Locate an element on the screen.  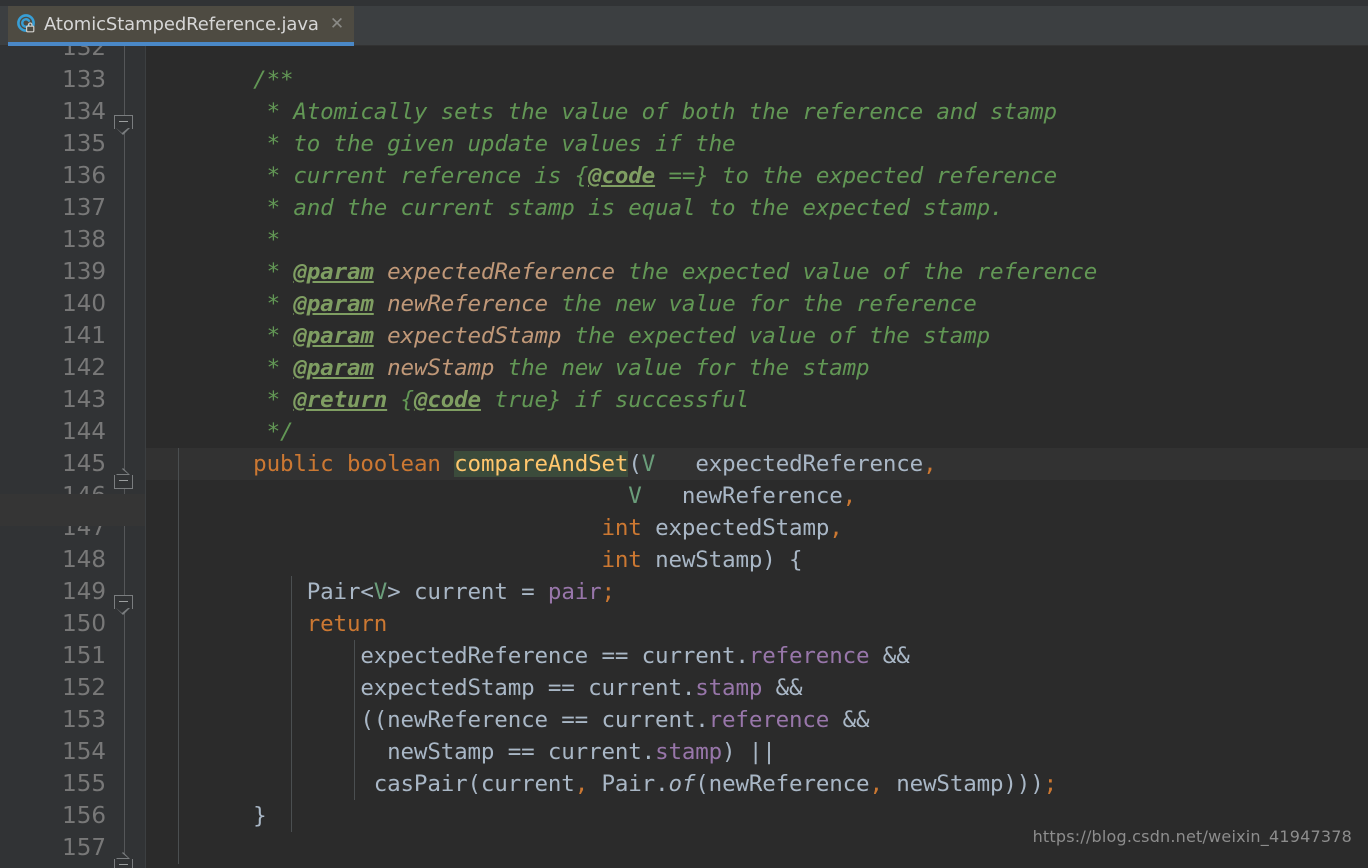
code-token-txt: expectedReference is located at coordinates (789, 464).